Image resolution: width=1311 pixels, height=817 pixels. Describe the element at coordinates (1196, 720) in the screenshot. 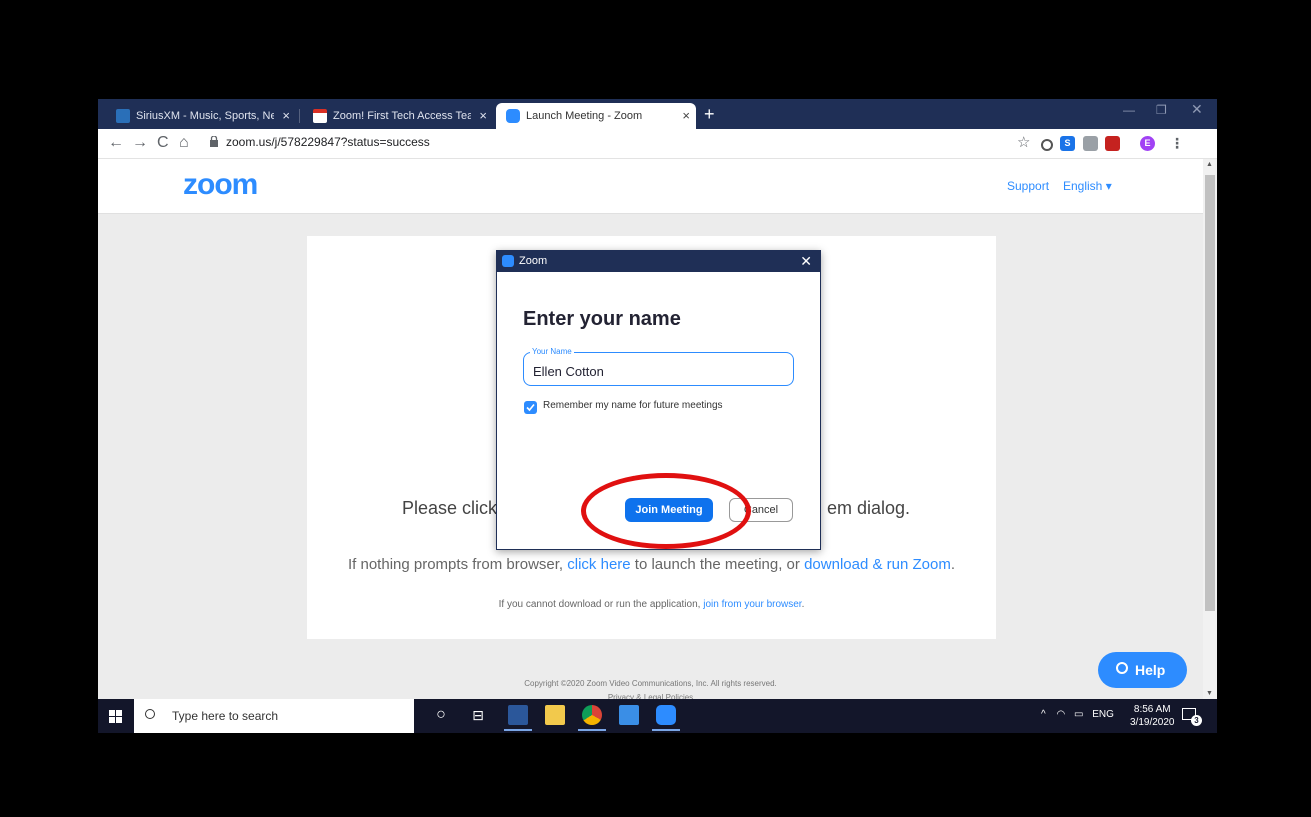

I see `notification-count-badge: 3` at that location.